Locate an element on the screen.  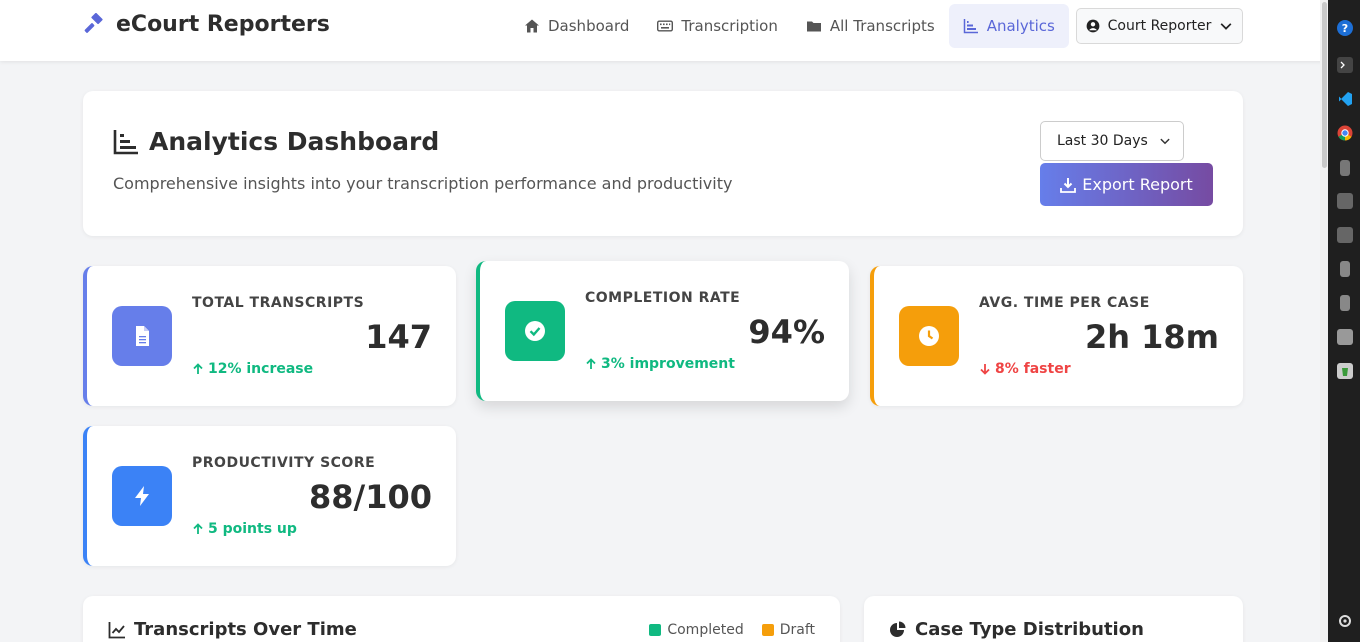
usb-drive-icon is located at coordinates (1345, 168).